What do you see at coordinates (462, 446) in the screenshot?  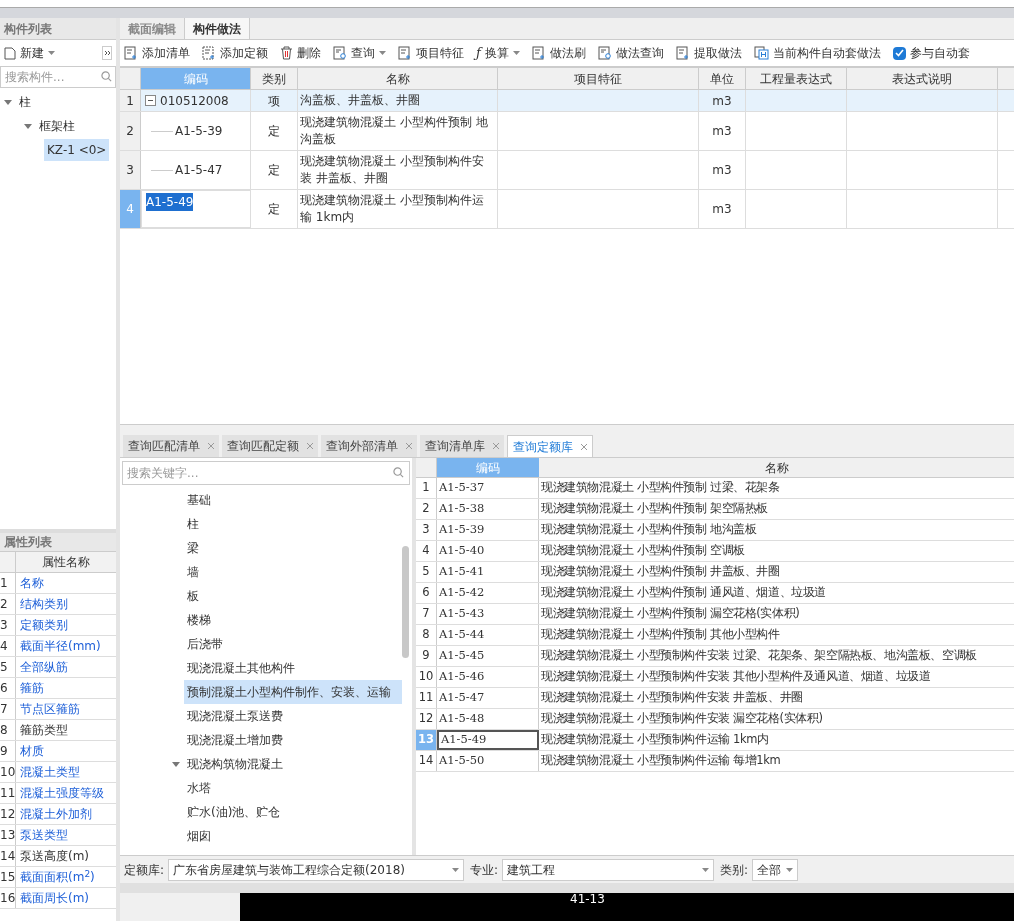 I see `tab: 查询清单库` at bounding box center [462, 446].